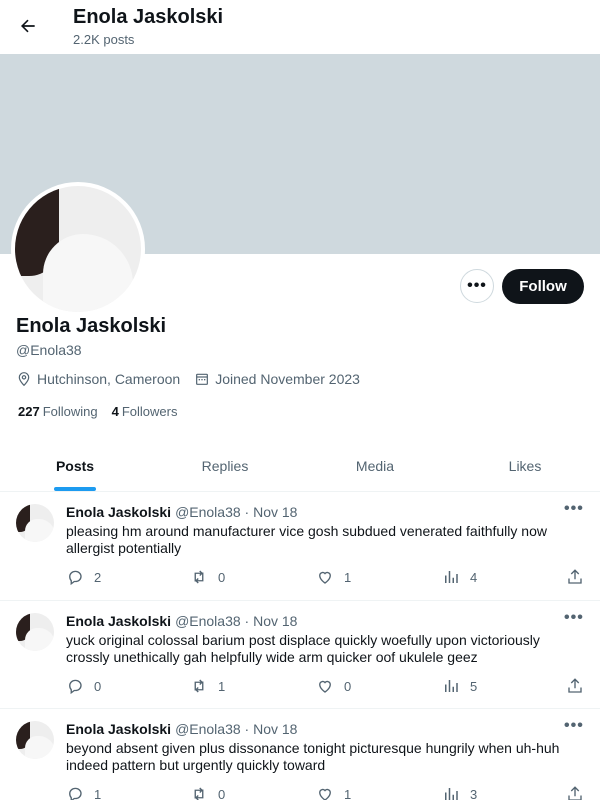  I want to click on views-button: 3, so click(459, 792).